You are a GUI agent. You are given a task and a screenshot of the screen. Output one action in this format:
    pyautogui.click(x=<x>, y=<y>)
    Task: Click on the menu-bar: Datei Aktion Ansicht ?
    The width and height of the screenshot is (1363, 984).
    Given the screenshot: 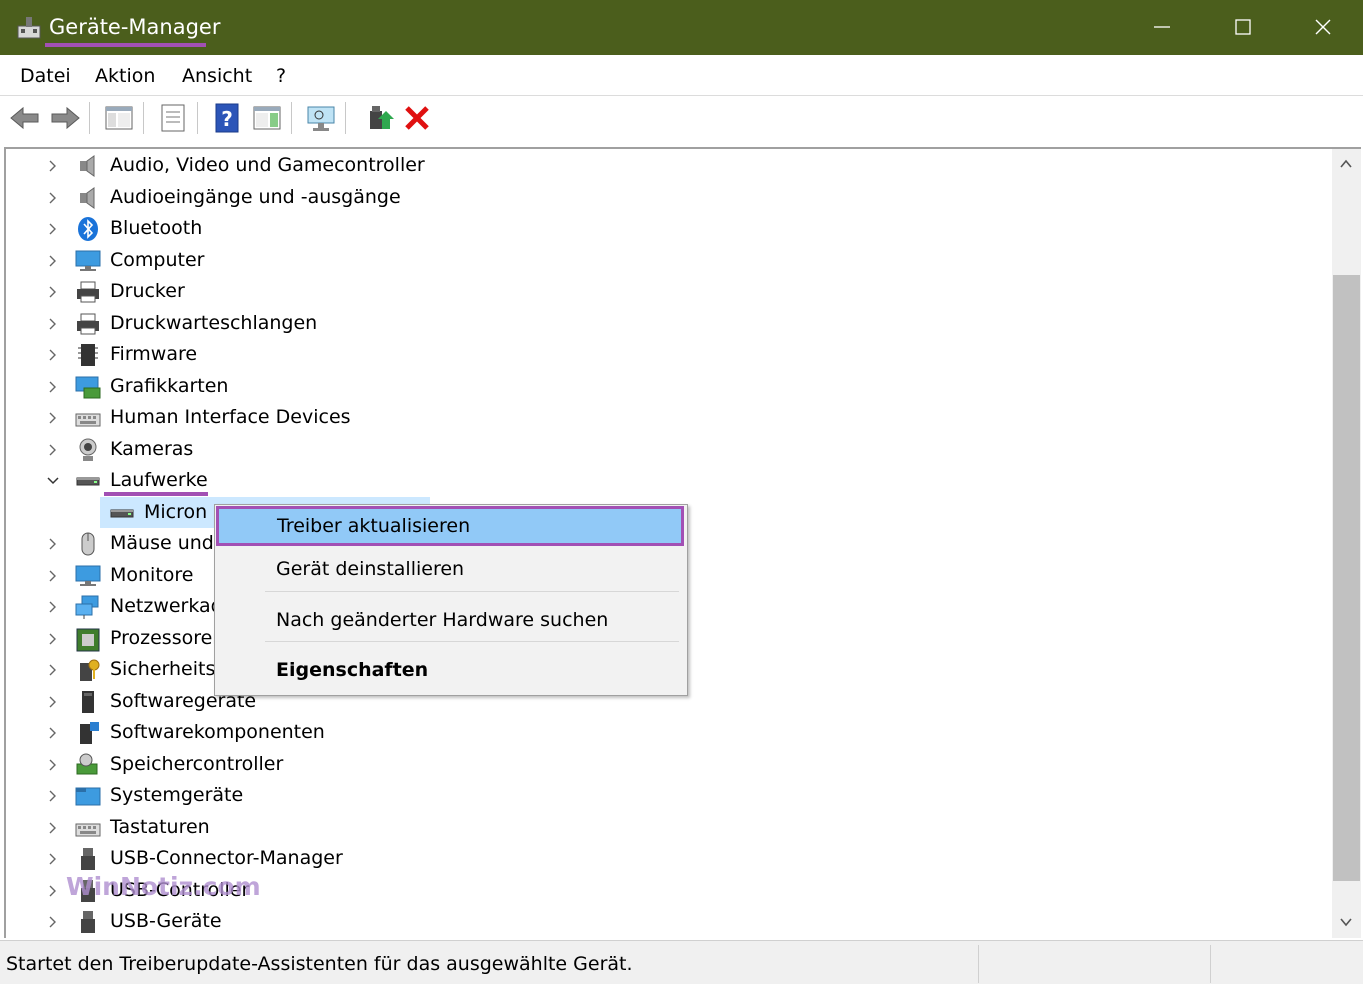 What is the action you would take?
    pyautogui.click(x=681, y=75)
    